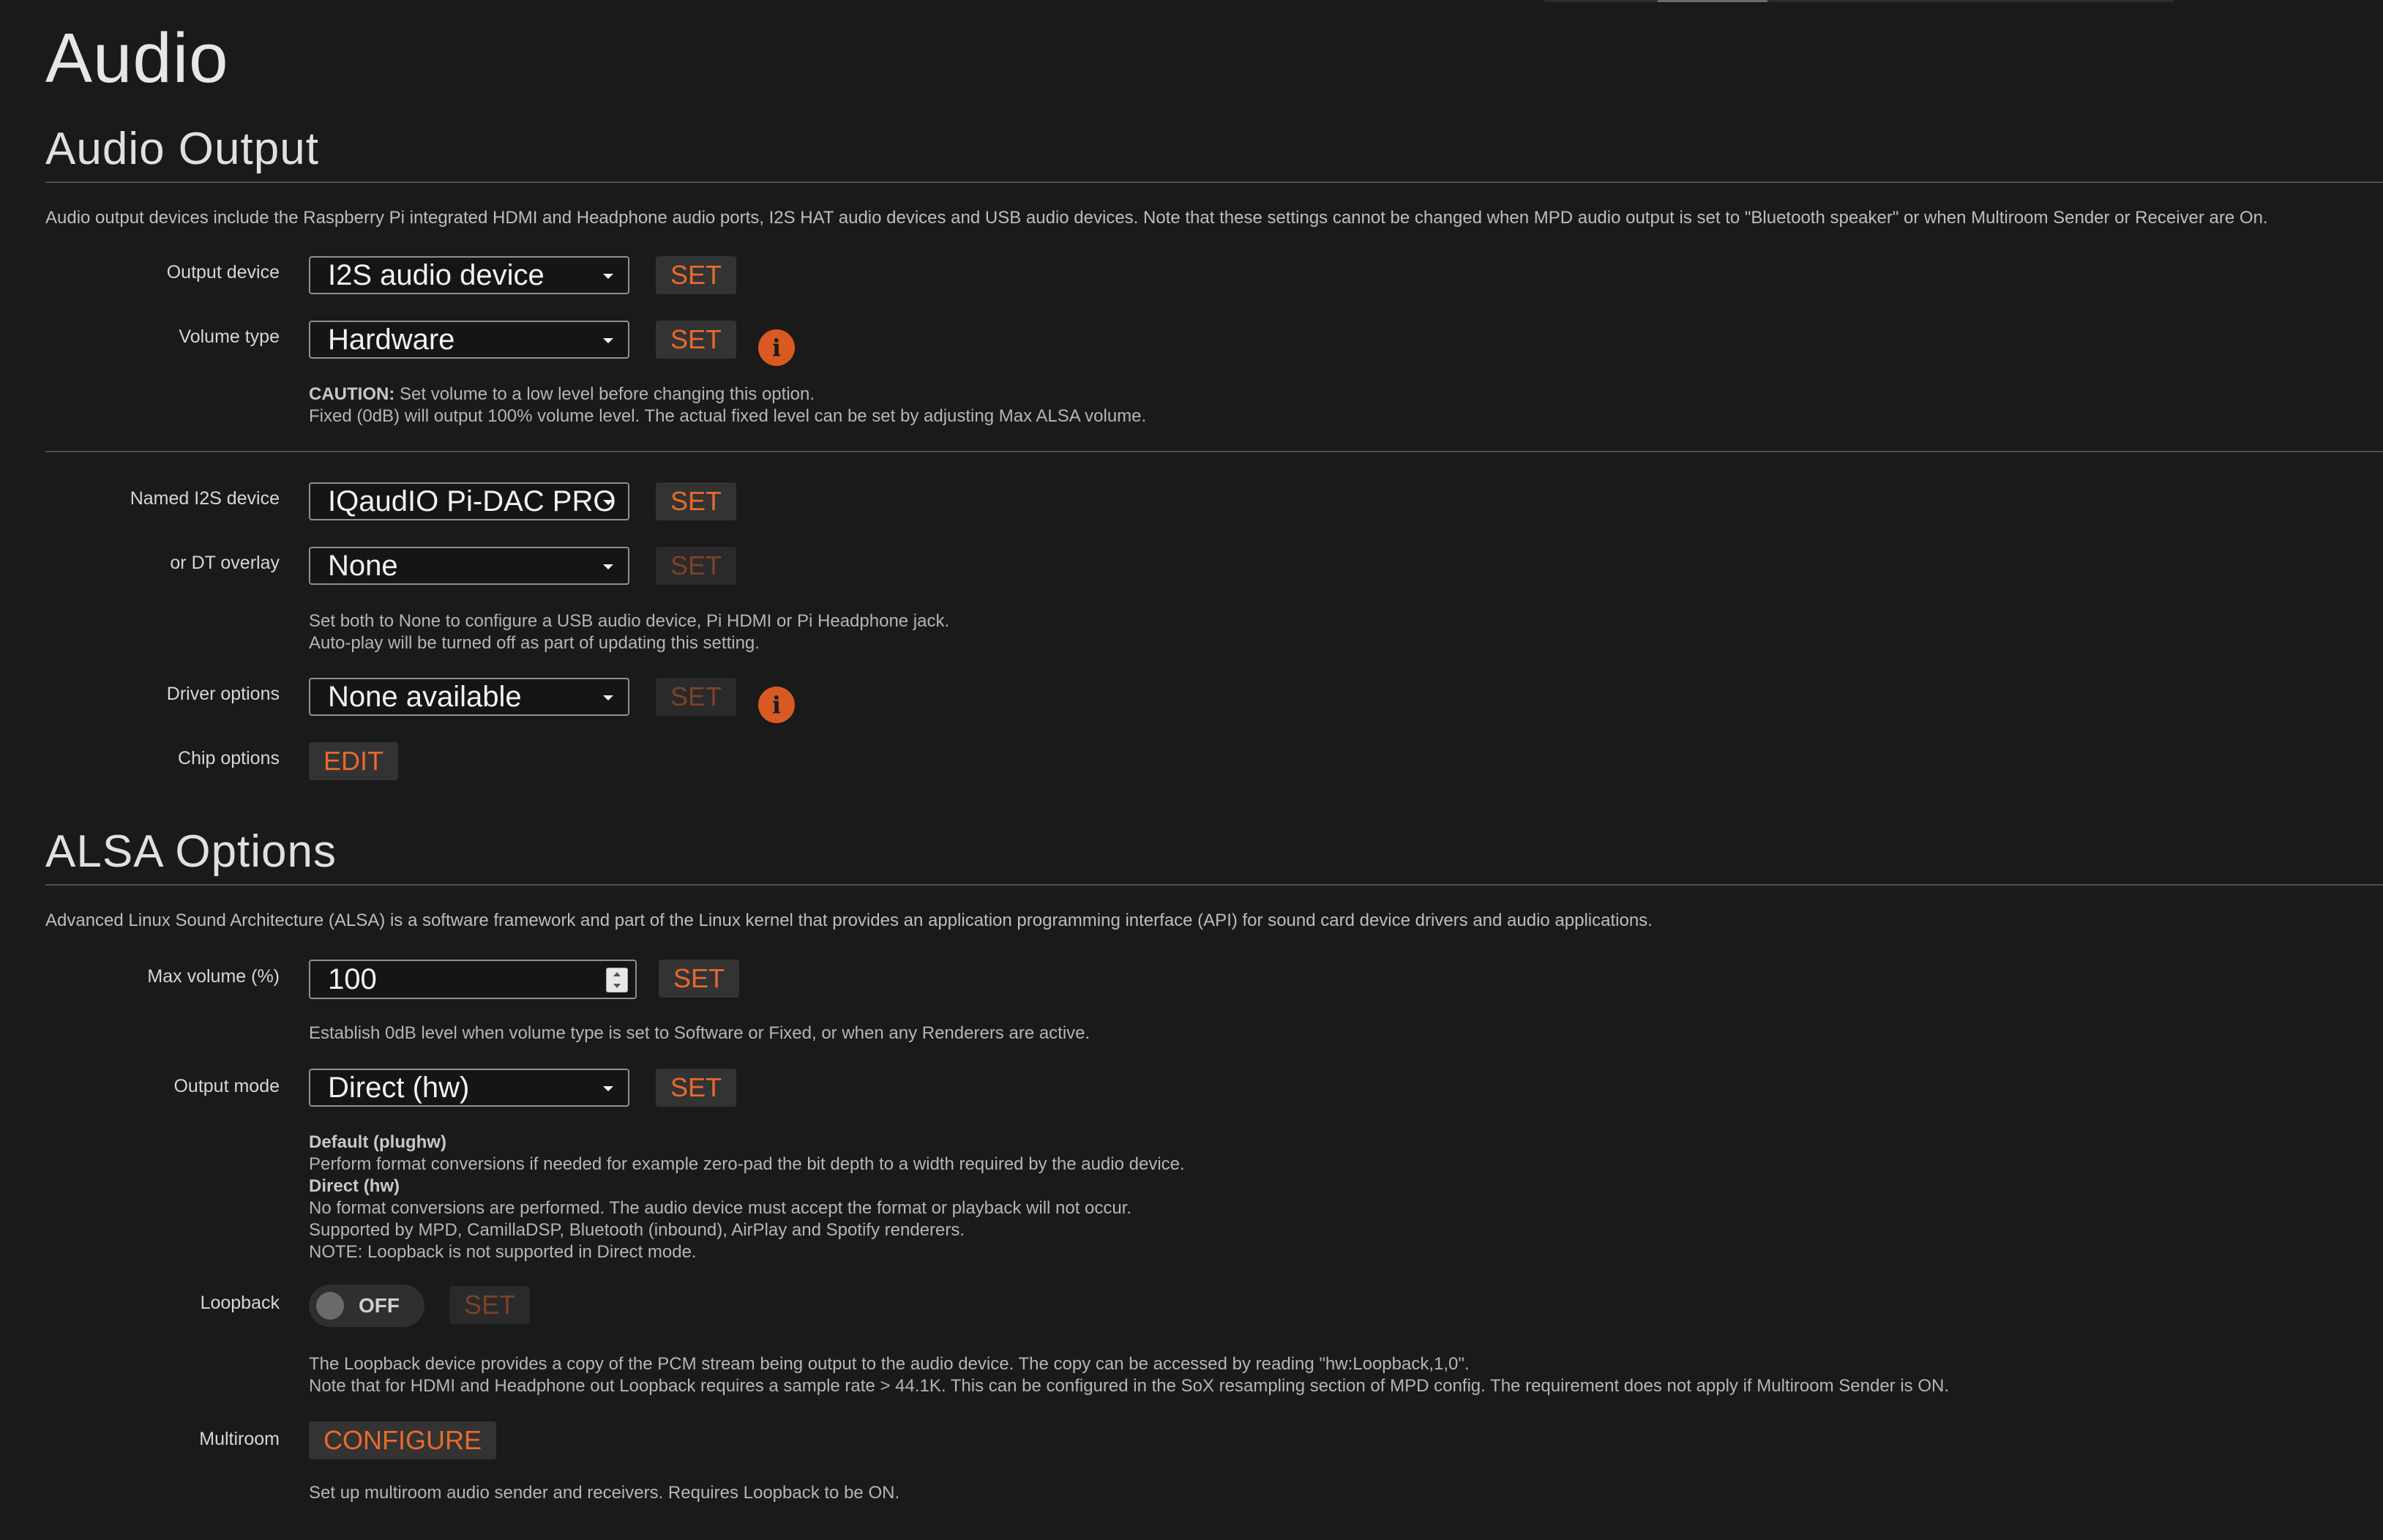 The height and width of the screenshot is (1540, 2383). I want to click on driver-options-select: None available, so click(469, 697).